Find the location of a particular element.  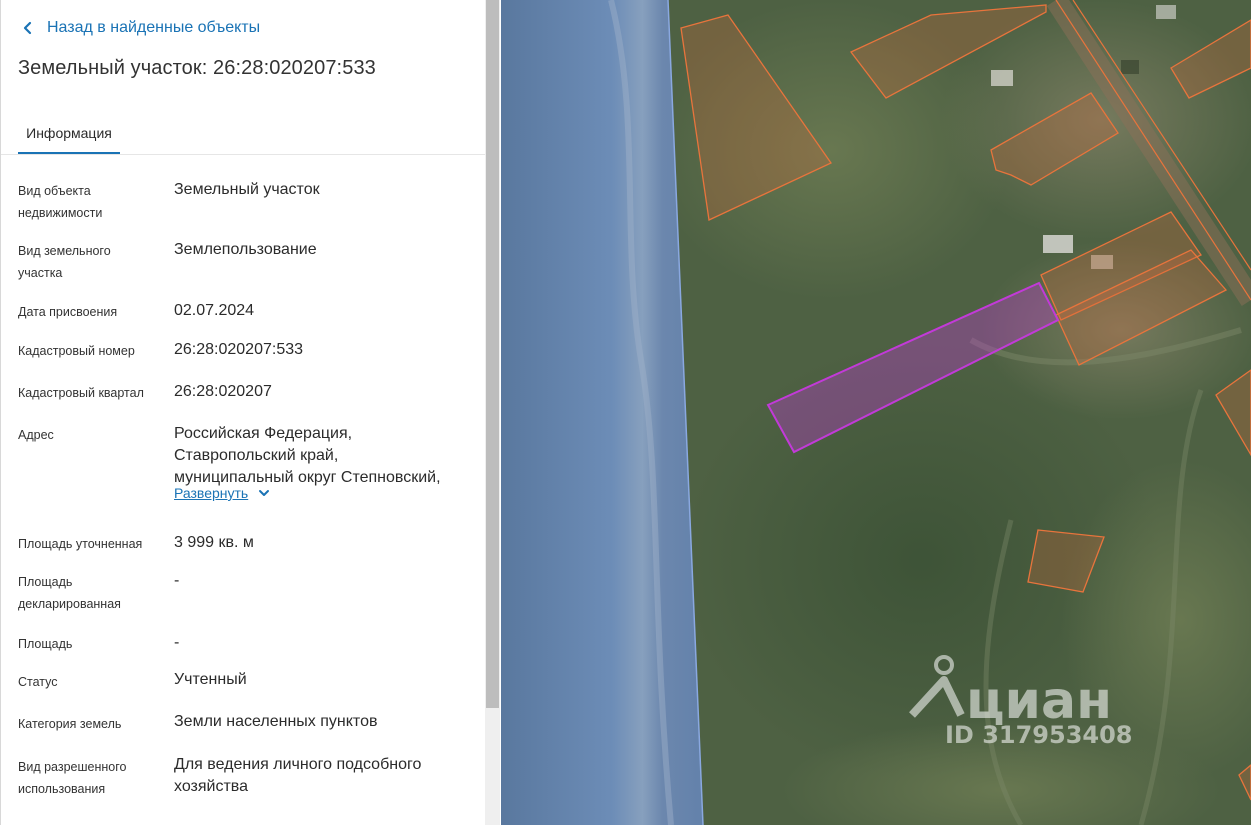

field-label: Кадастровый номер is located at coordinates (76, 351).